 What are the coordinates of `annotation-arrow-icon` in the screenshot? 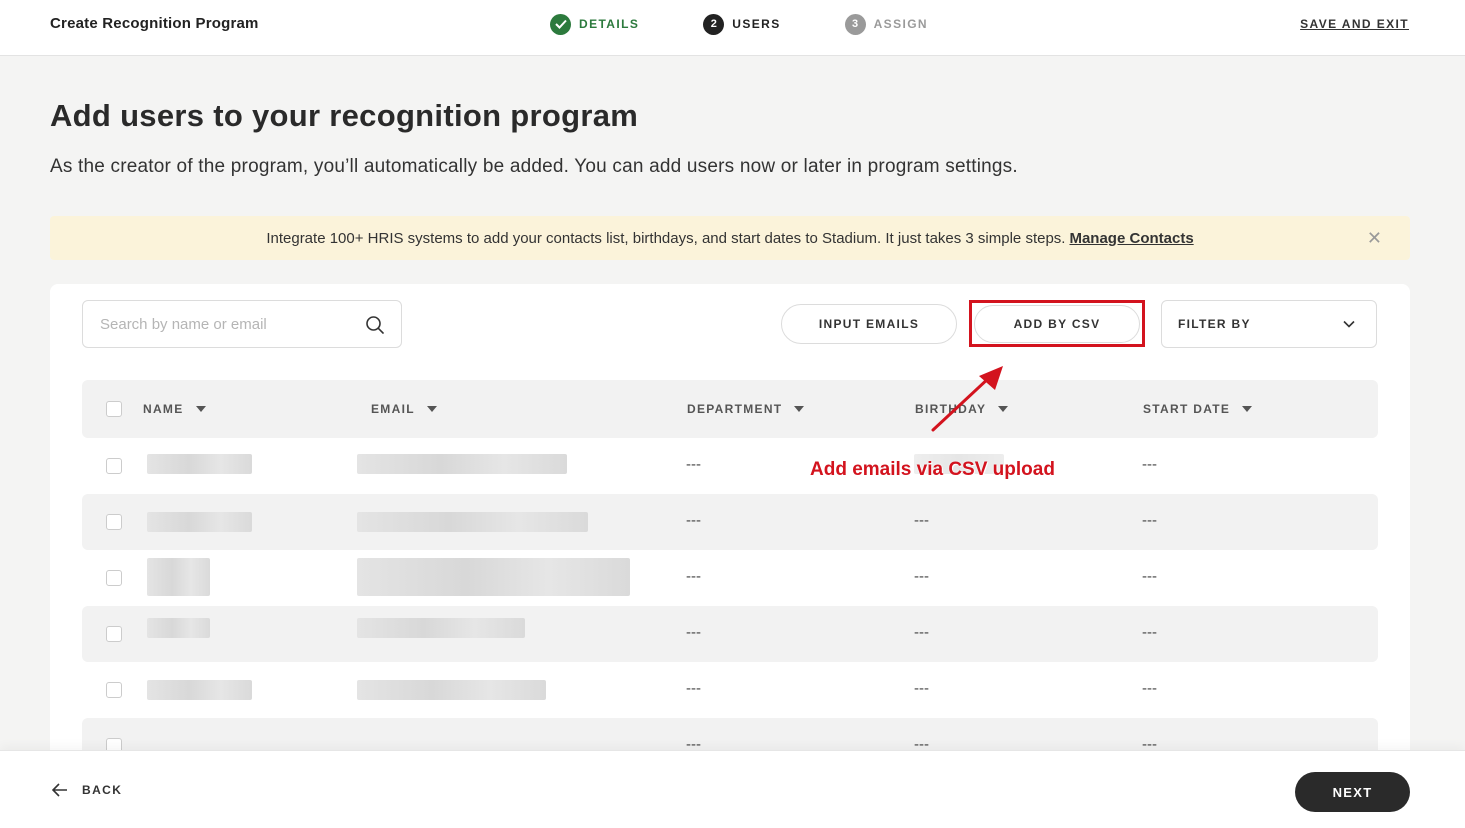 It's located at (967, 399).